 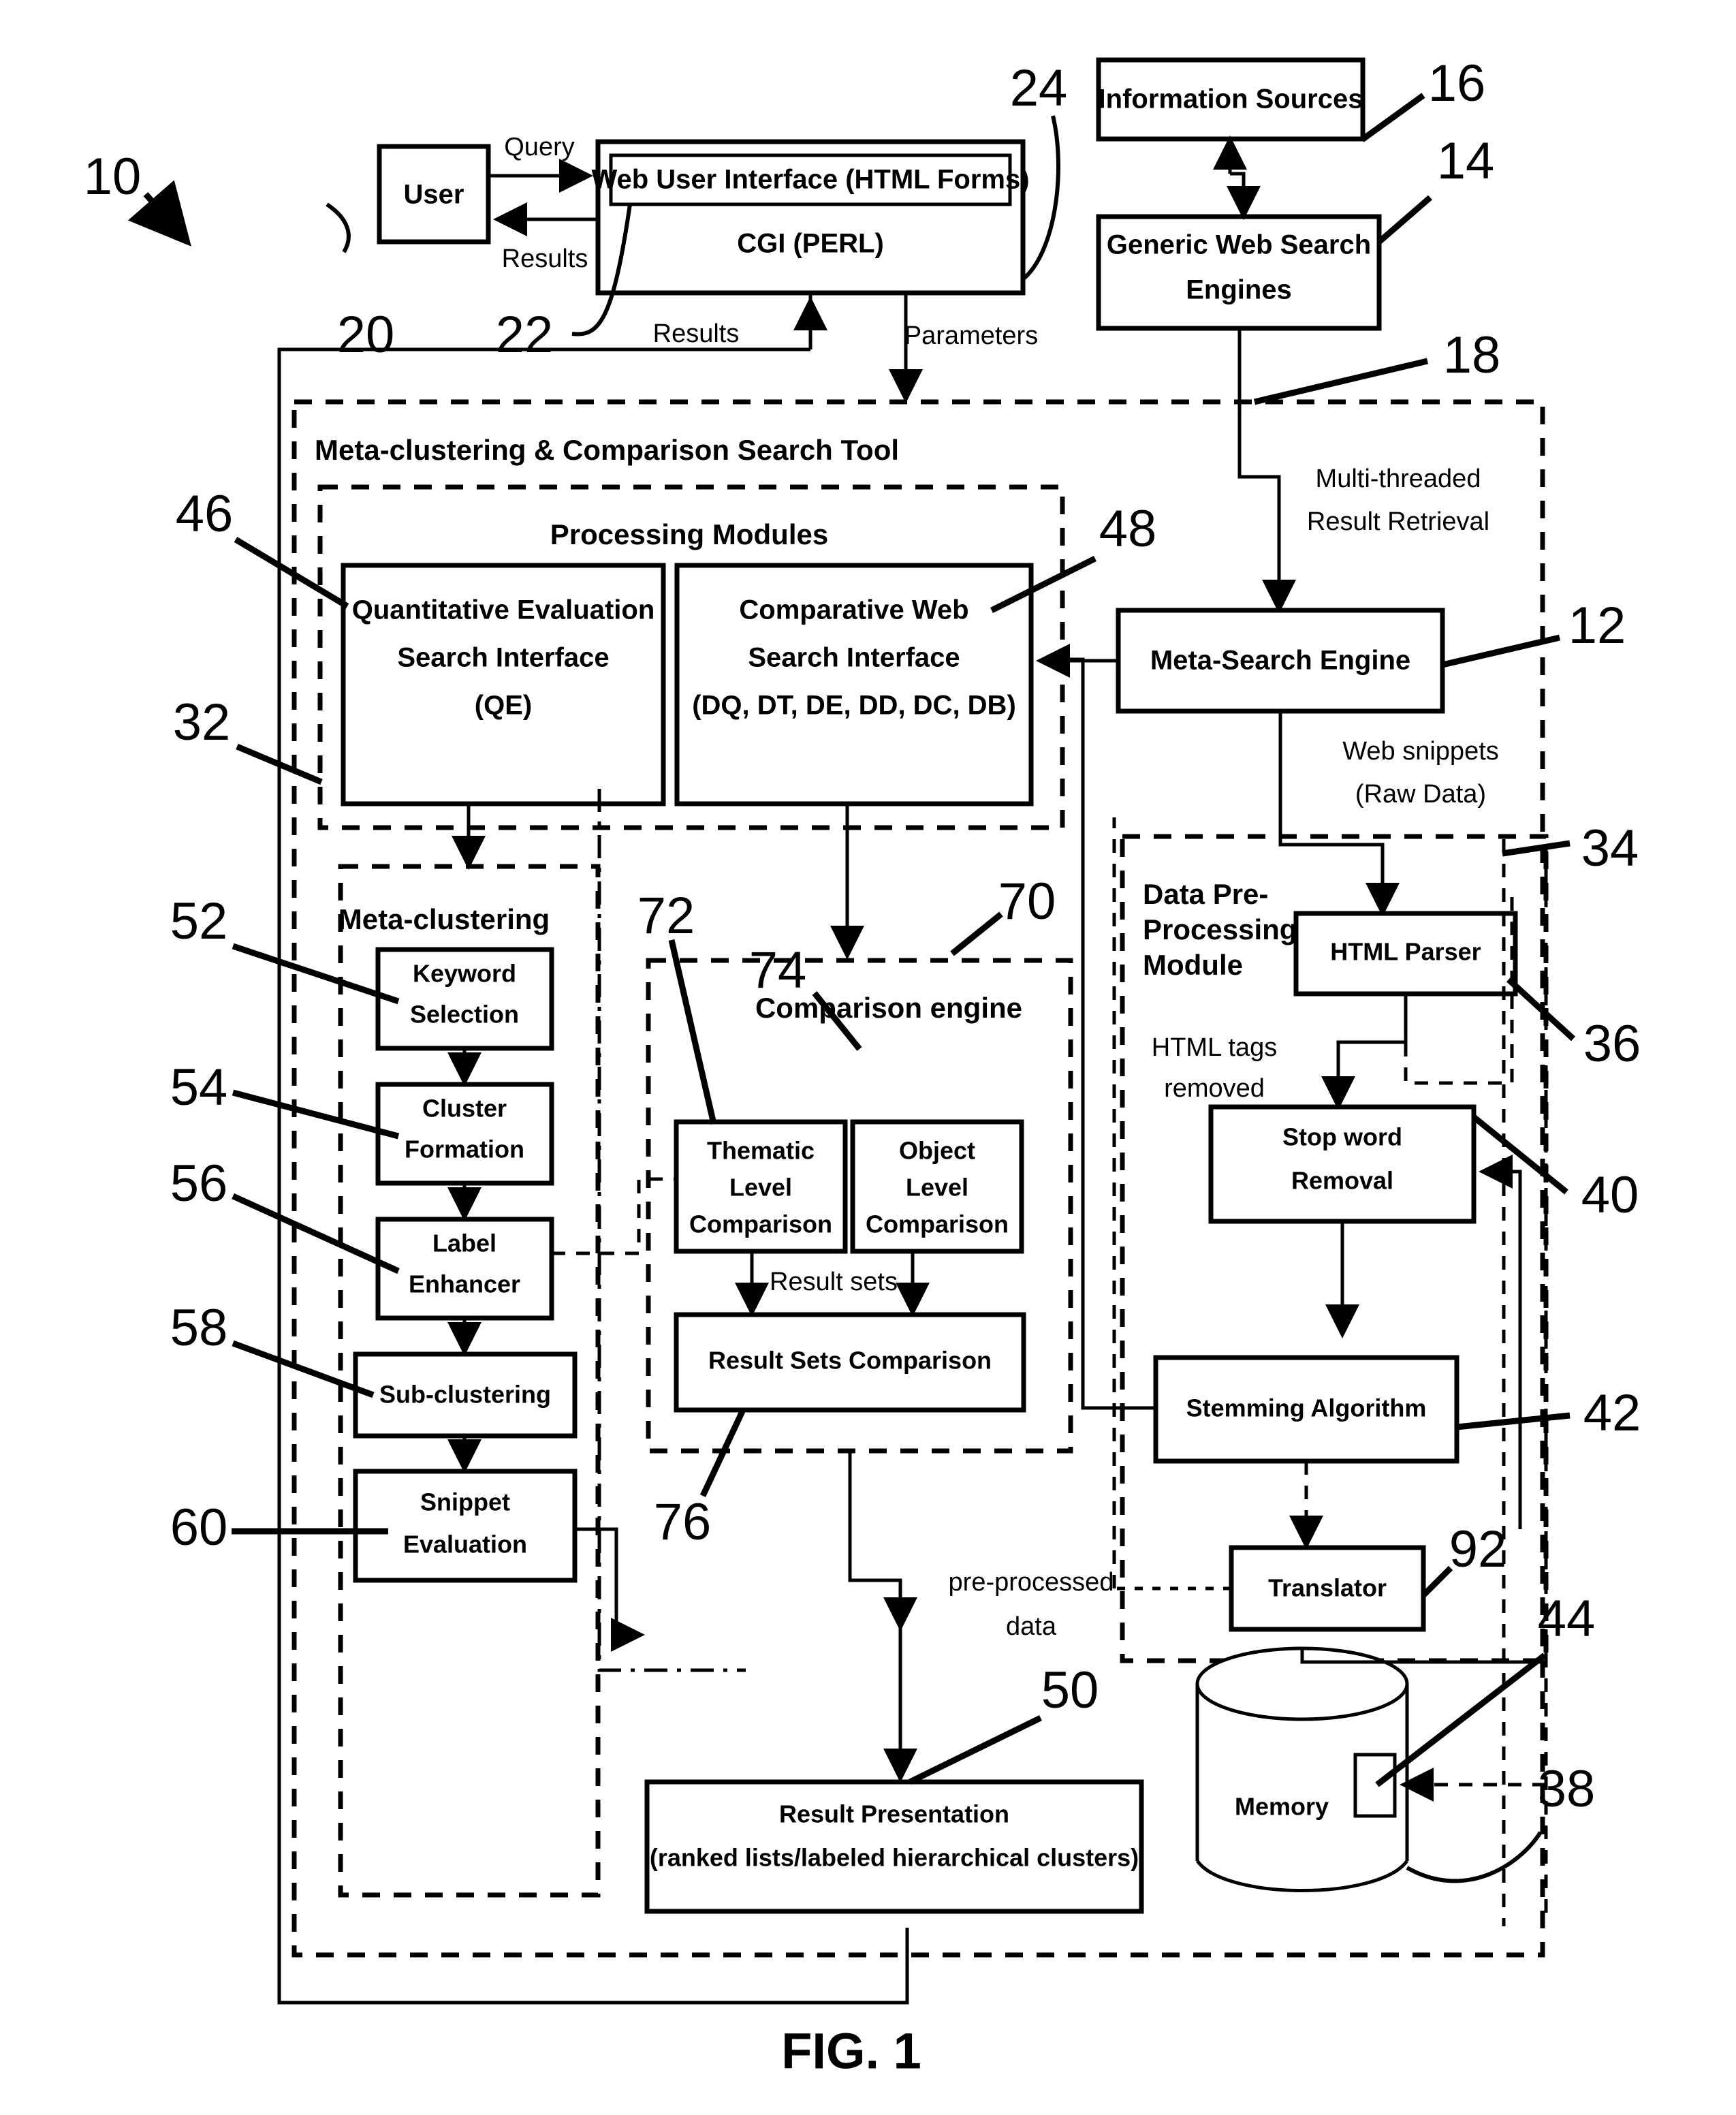 What do you see at coordinates (760, 1188) in the screenshot?
I see `tlc-line2: Level` at bounding box center [760, 1188].